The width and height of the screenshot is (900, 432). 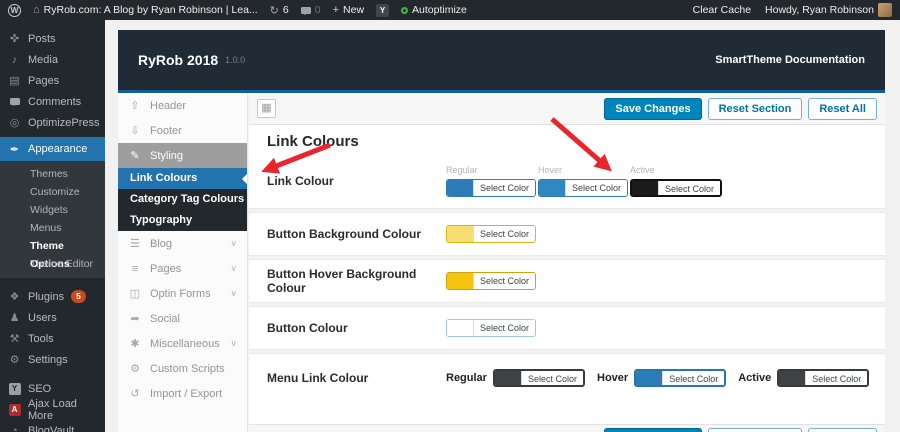 What do you see at coordinates (52, 38) in the screenshot?
I see `sidebar-item-posts: ✜ Posts` at bounding box center [52, 38].